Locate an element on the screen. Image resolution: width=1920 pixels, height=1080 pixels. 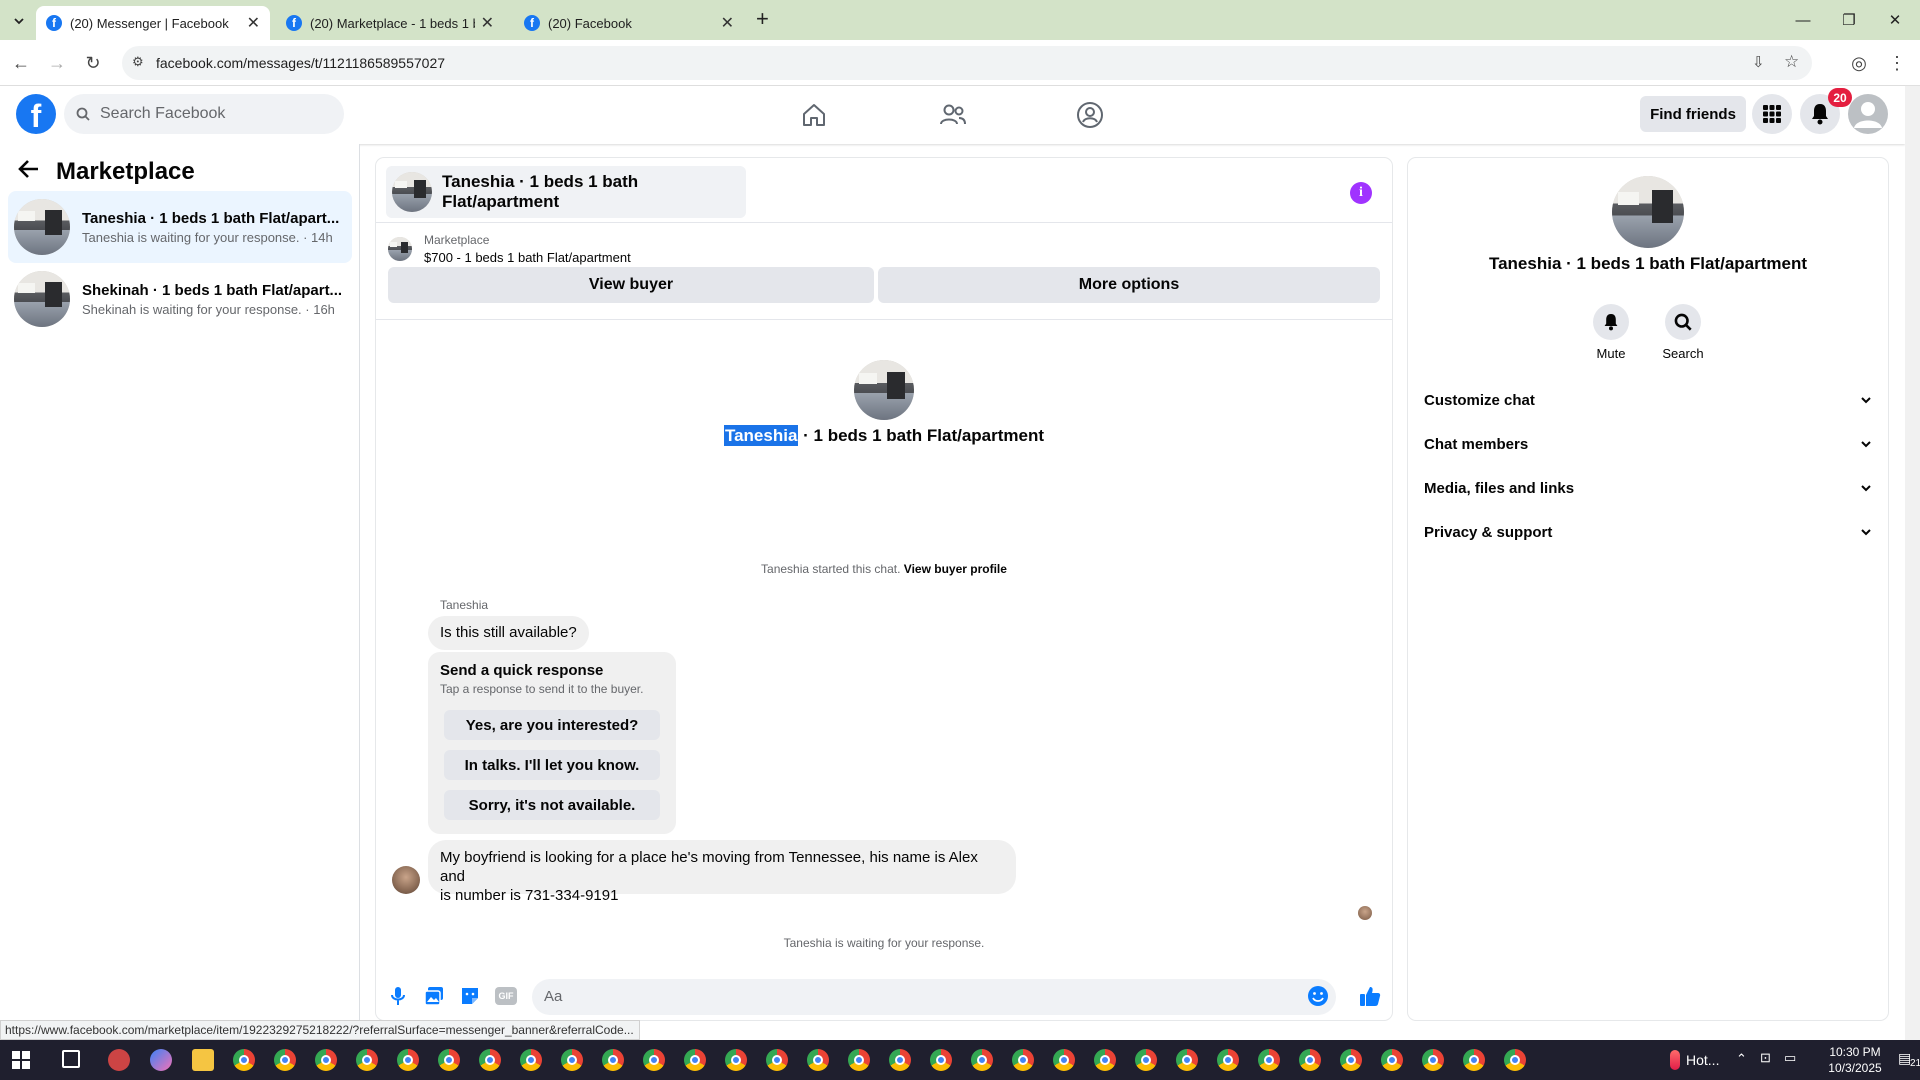
sticker-icon is located at coordinates (470, 996).